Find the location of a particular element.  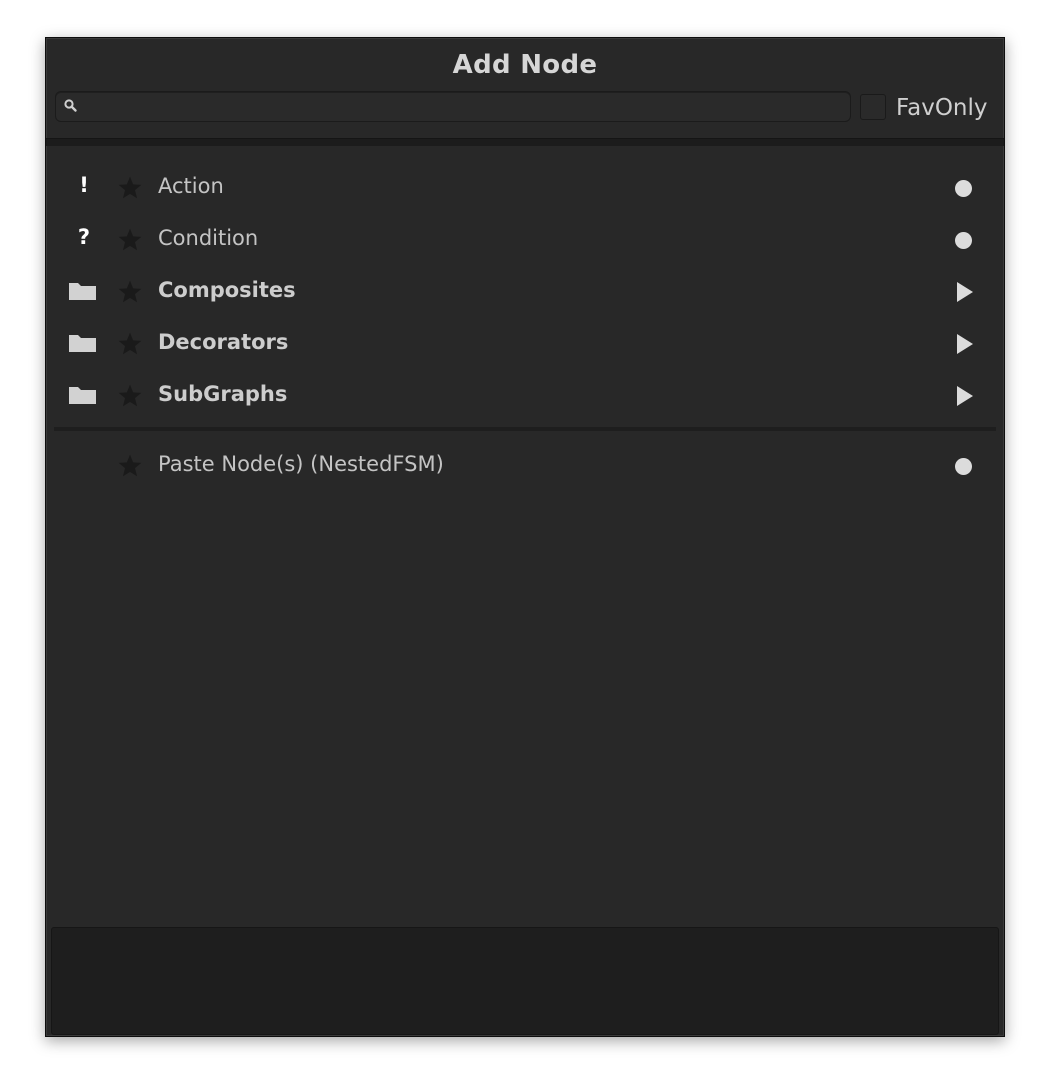

list-item-label: Condition is located at coordinates (208, 238).